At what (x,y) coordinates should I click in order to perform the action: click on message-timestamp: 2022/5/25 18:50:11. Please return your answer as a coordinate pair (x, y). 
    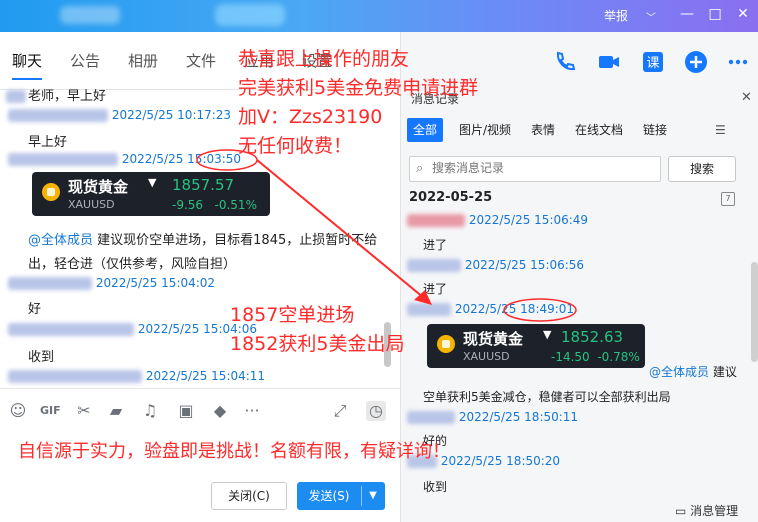
    Looking at the image, I should click on (518, 417).